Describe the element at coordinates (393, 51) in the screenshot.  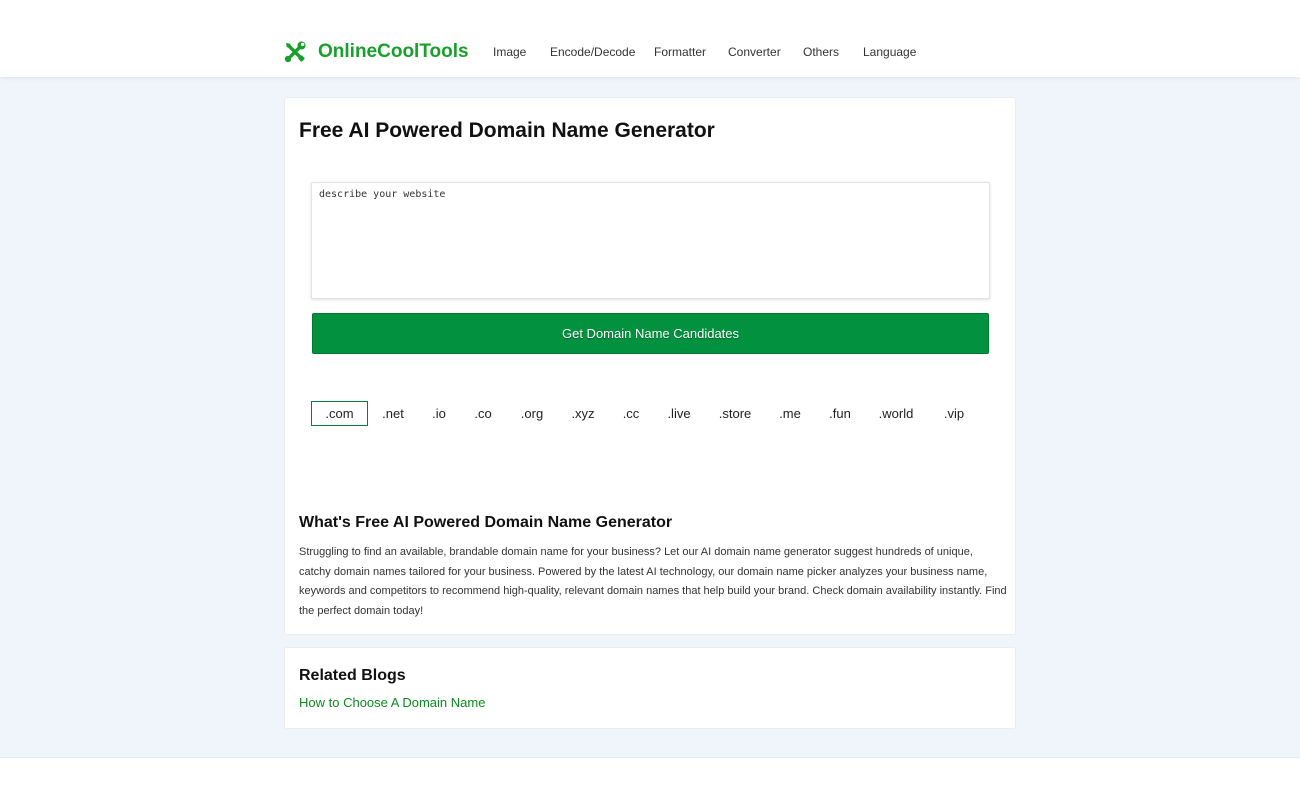
I see `site-name: OnlineCoolTools` at that location.